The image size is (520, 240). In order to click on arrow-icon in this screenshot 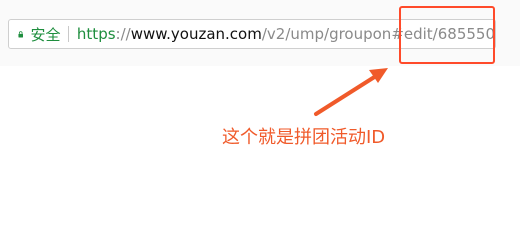, I will do `click(351, 92)`.